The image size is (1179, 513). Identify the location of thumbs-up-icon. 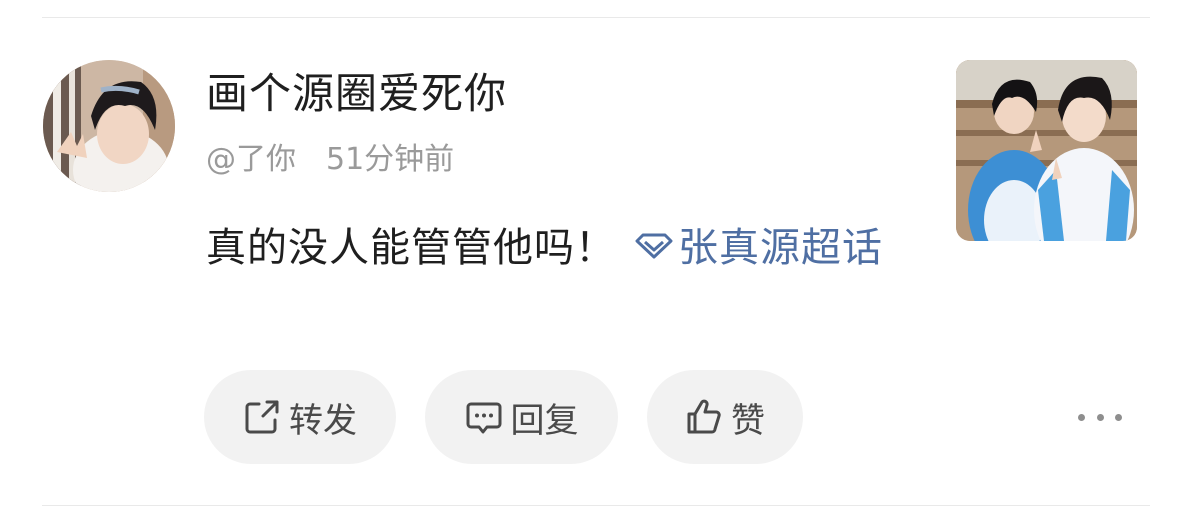
(704, 416).